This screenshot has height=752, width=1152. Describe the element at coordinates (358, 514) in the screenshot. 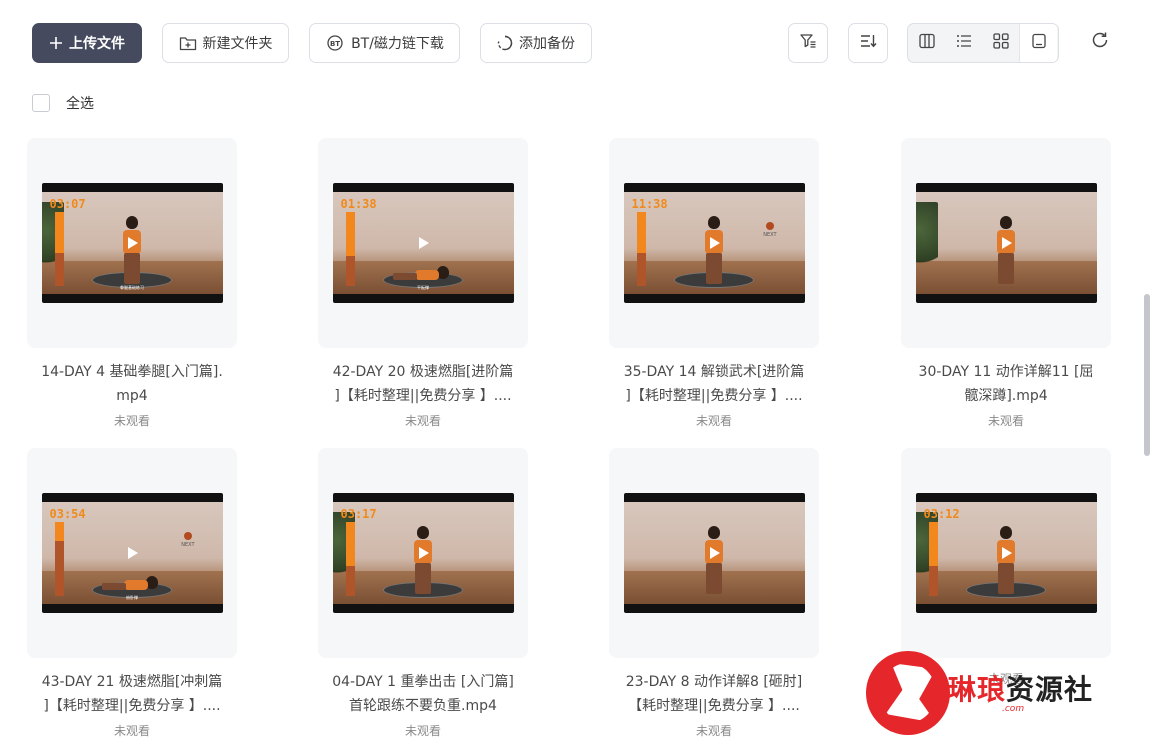

I see `video-timer: 03:17` at that location.